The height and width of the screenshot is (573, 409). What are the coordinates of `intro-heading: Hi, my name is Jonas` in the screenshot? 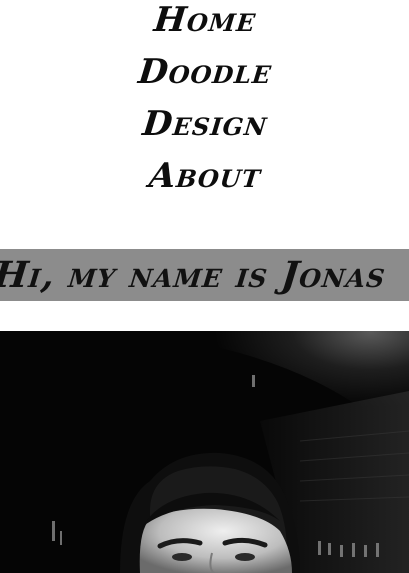 It's located at (194, 275).